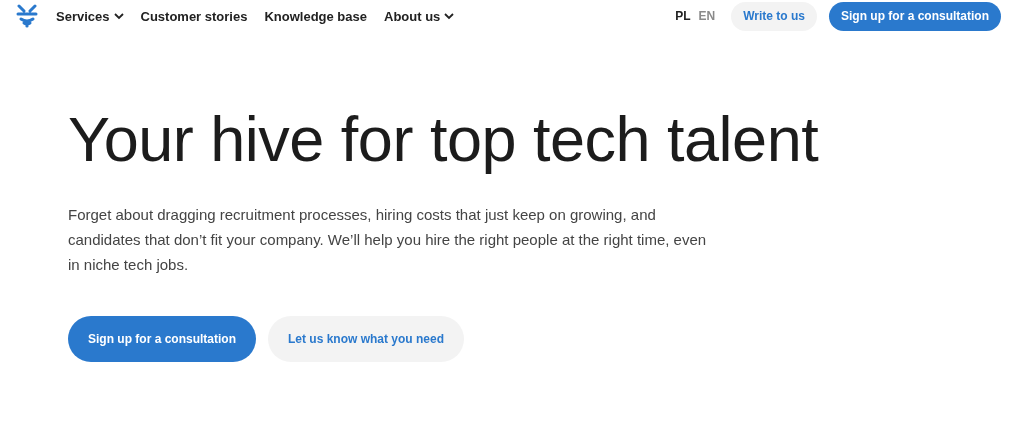 The width and height of the screenshot is (1024, 430). What do you see at coordinates (315, 16) in the screenshot?
I see `nav-link: Knowledge base` at bounding box center [315, 16].